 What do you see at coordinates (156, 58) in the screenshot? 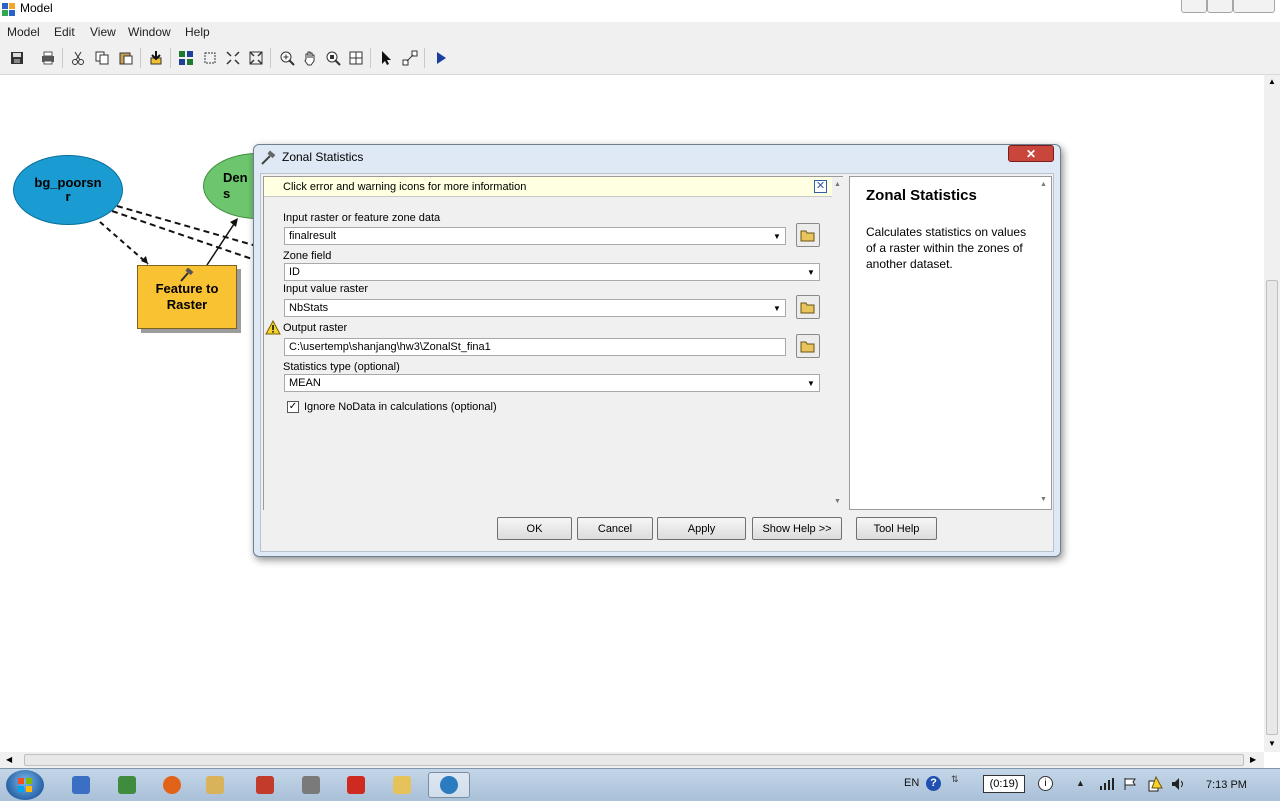
I see `add-data-icon` at bounding box center [156, 58].